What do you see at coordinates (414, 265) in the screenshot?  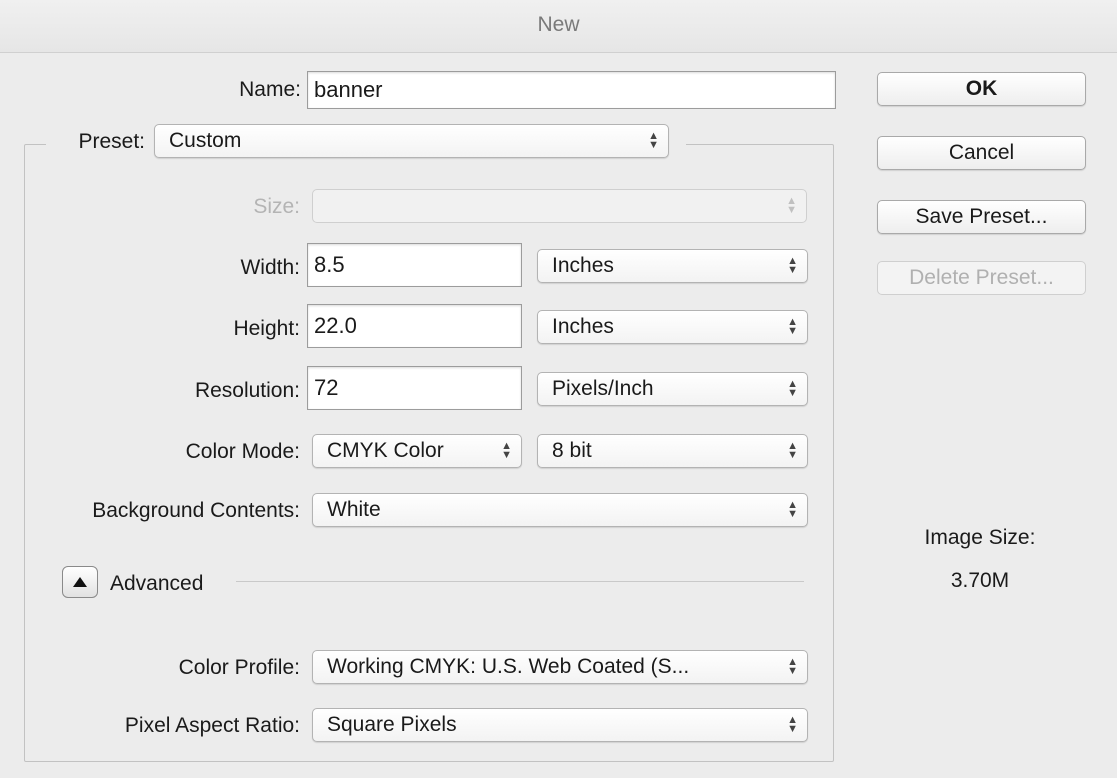 I see `width-field: 8.5` at bounding box center [414, 265].